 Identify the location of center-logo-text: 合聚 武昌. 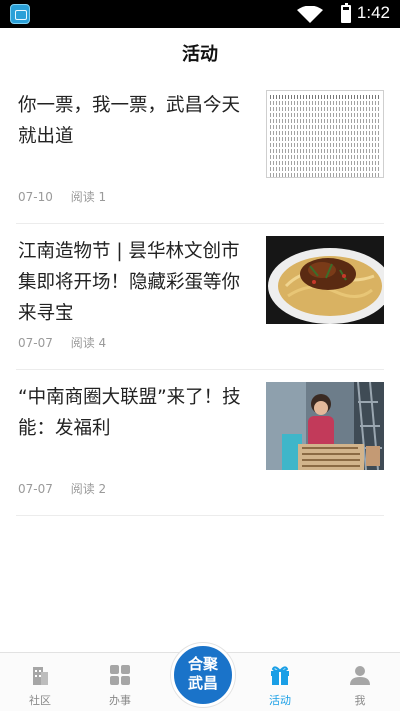
(202, 673).